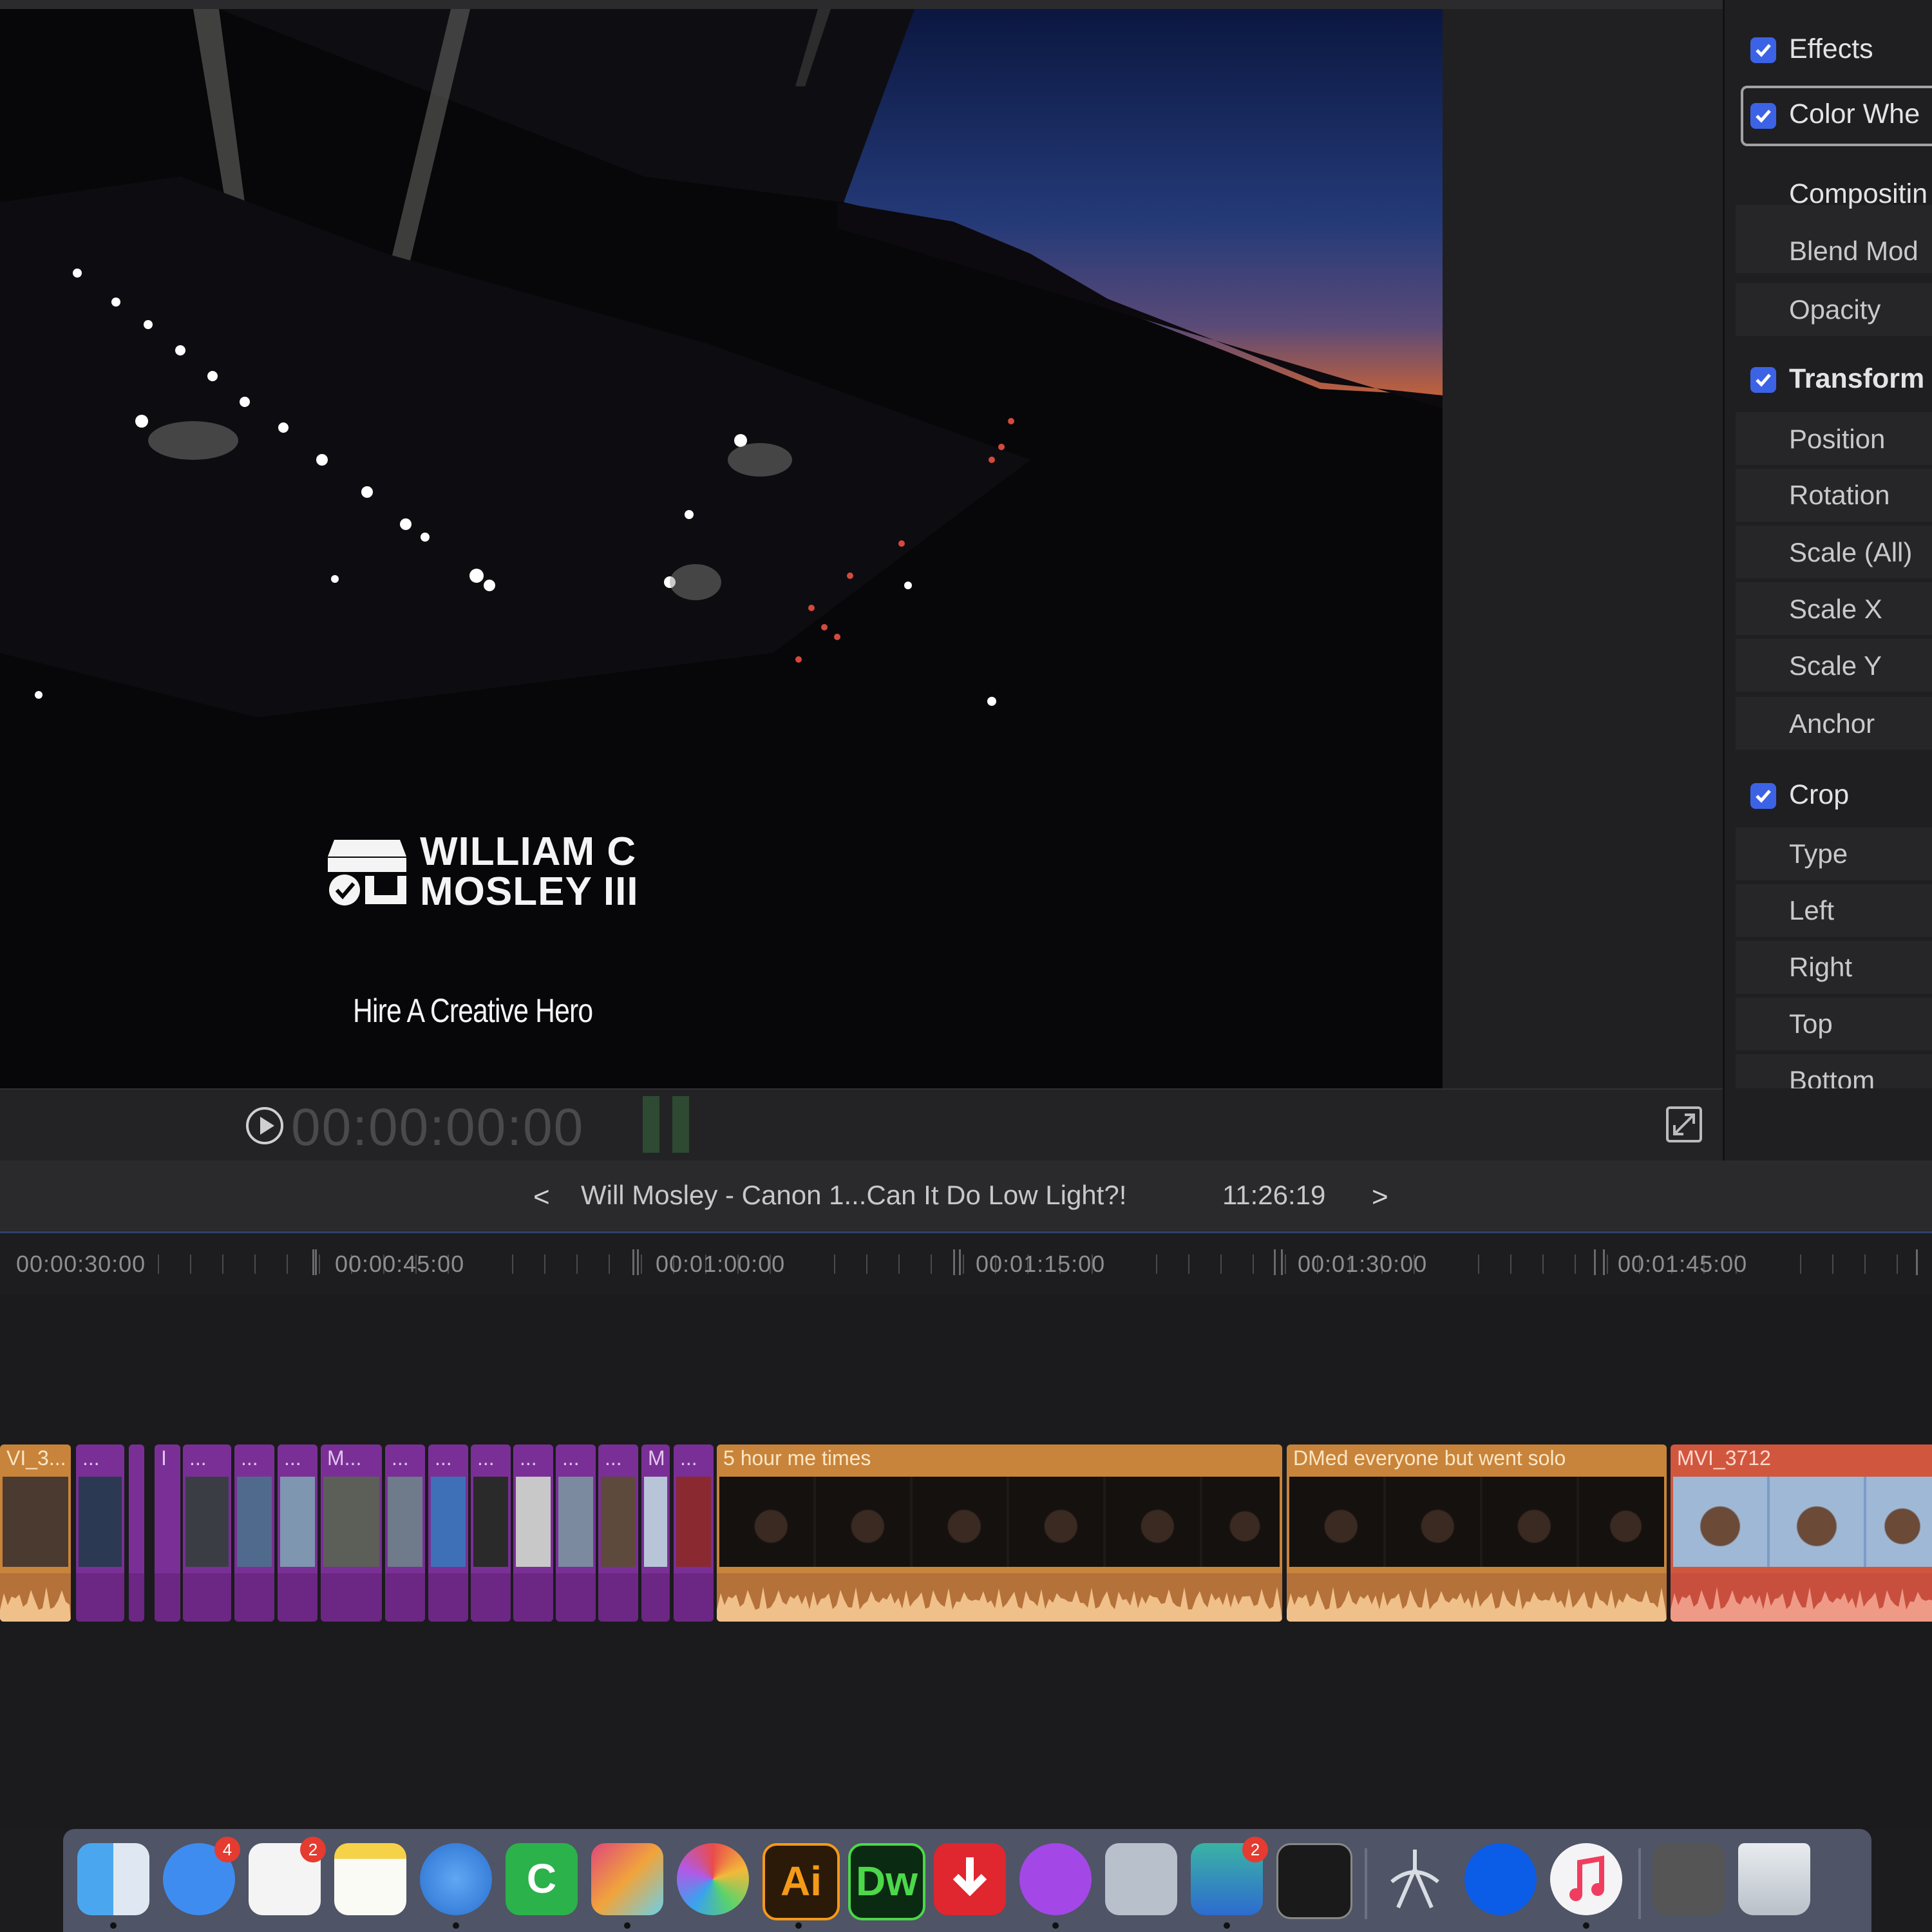  Describe the element at coordinates (1857, 379) in the screenshot. I see `inspector-section-transform: Transform` at that location.